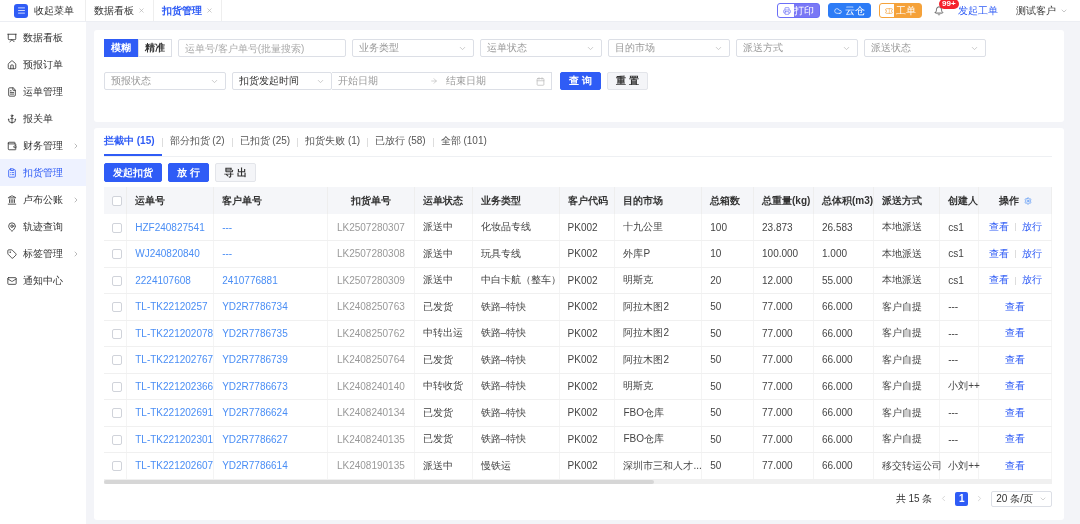 This screenshot has height=524, width=1080. Describe the element at coordinates (54, 10) in the screenshot. I see `collapse-menu-label: 收起菜单` at that location.